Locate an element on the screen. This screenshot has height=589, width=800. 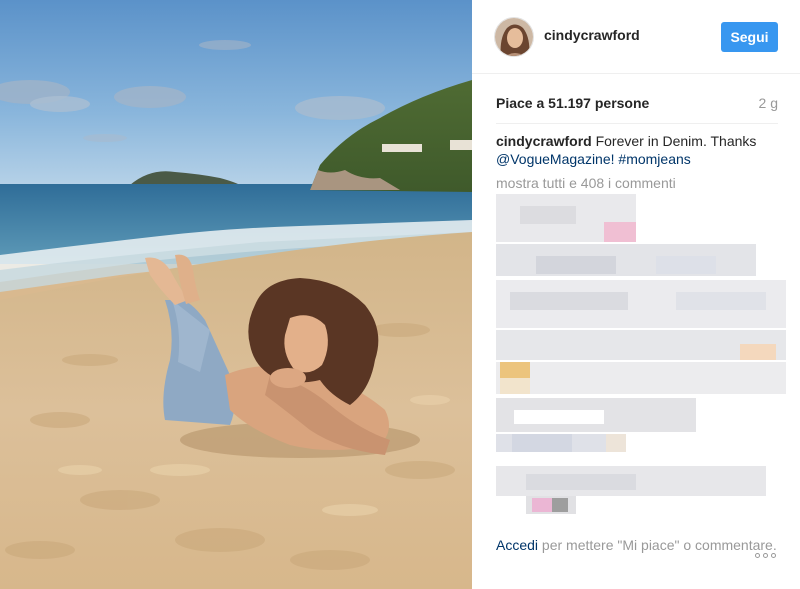
avatar-image is located at coordinates (514, 37).